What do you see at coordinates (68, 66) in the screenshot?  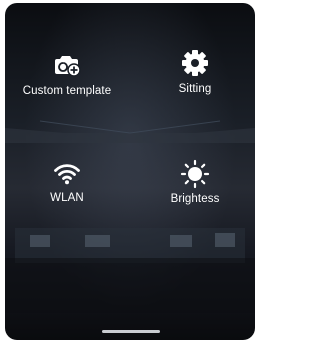 I see `camera-add-icon` at bounding box center [68, 66].